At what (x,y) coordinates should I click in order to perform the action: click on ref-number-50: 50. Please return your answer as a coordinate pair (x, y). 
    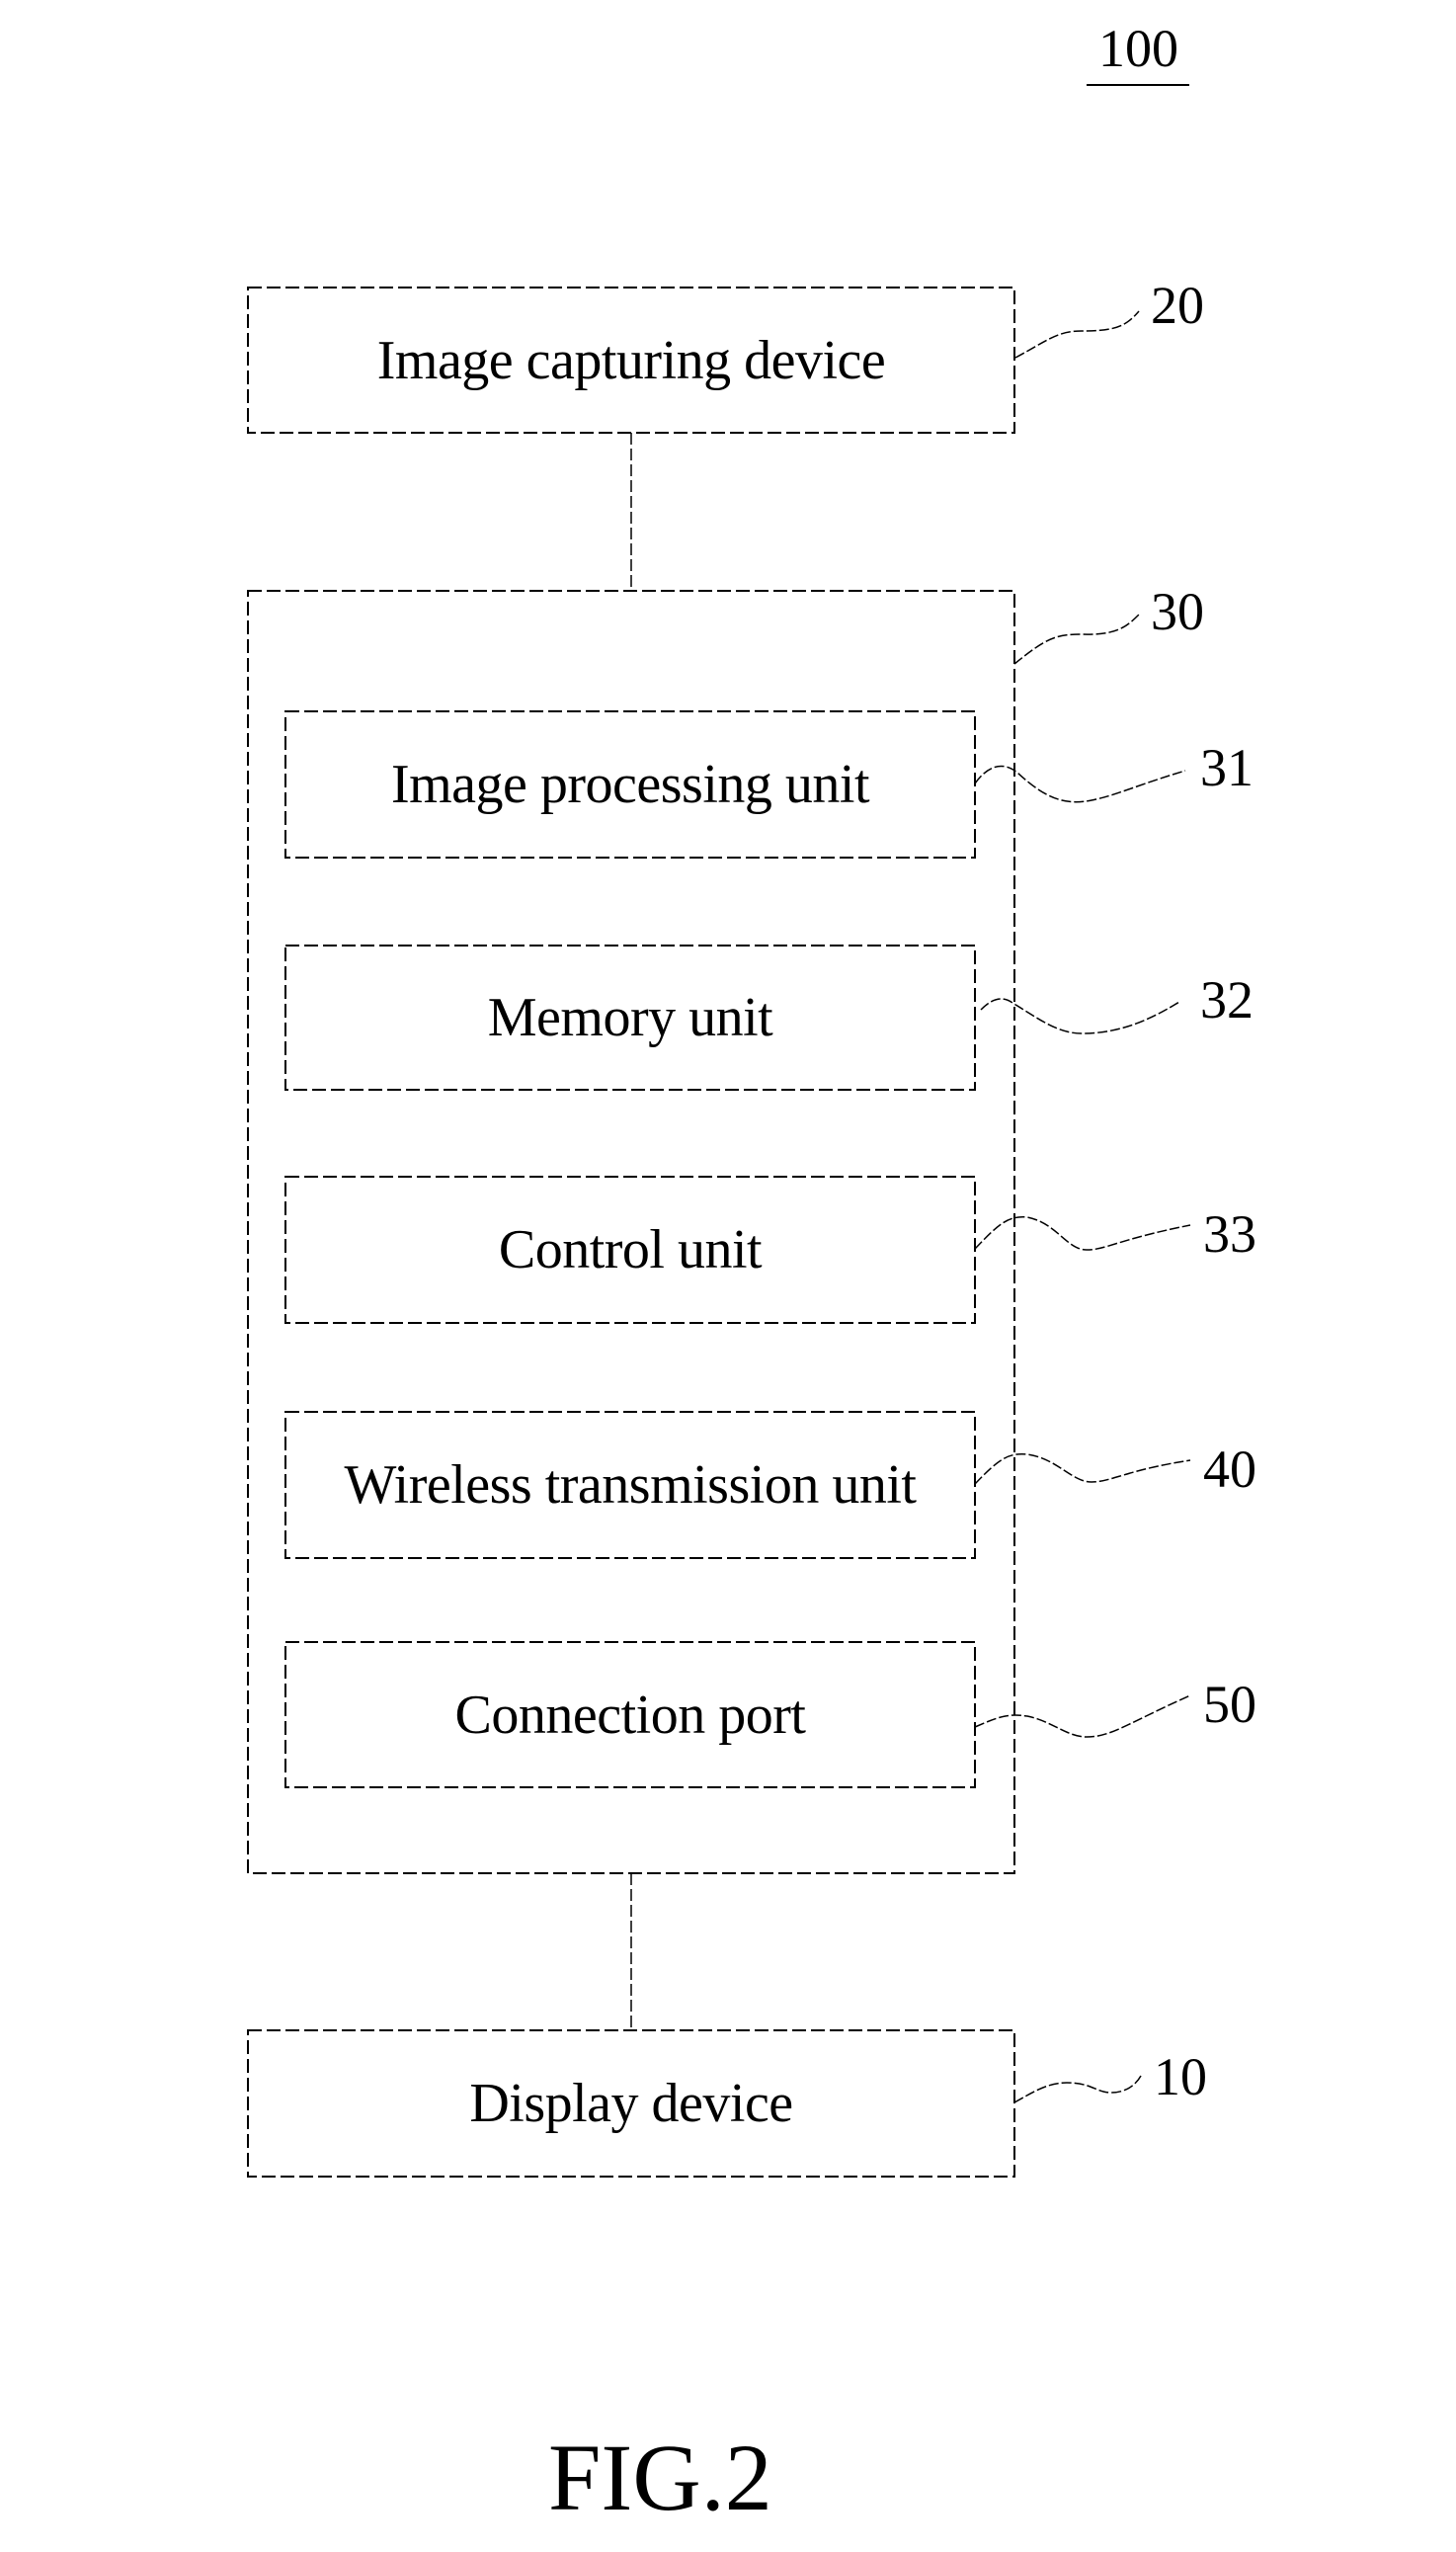
    Looking at the image, I should click on (1229, 1704).